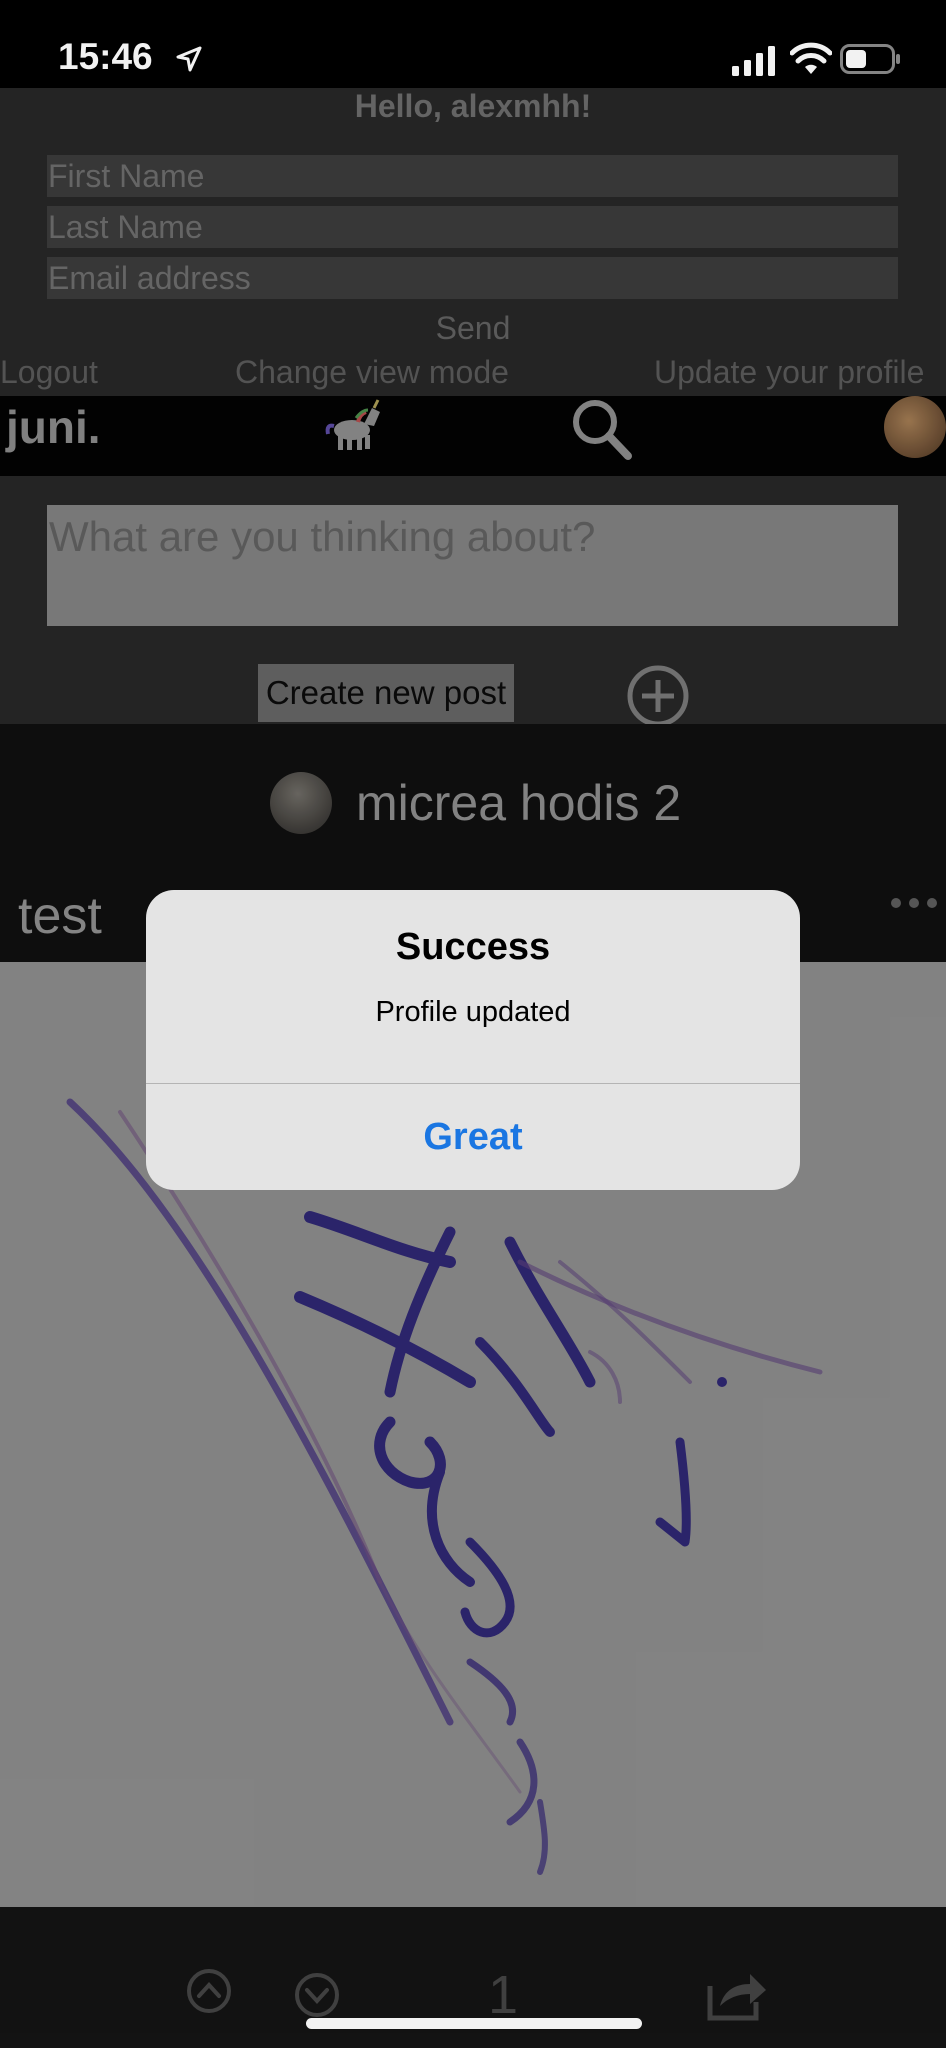  I want to click on great-button: Great, so click(473, 1137).